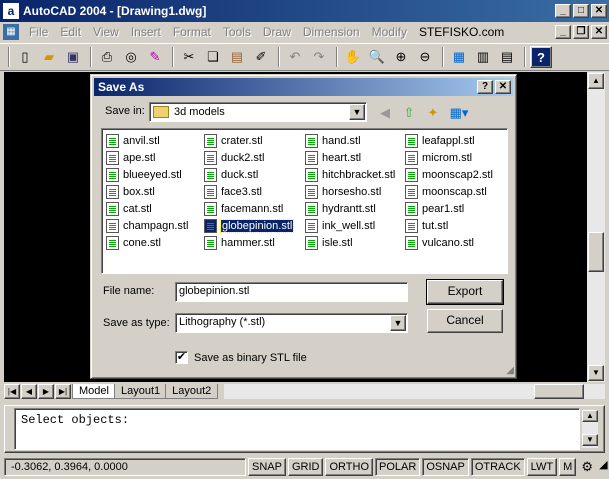 The width and height of the screenshot is (609, 479). I want to click on doc-minimize-button: _, so click(563, 32).